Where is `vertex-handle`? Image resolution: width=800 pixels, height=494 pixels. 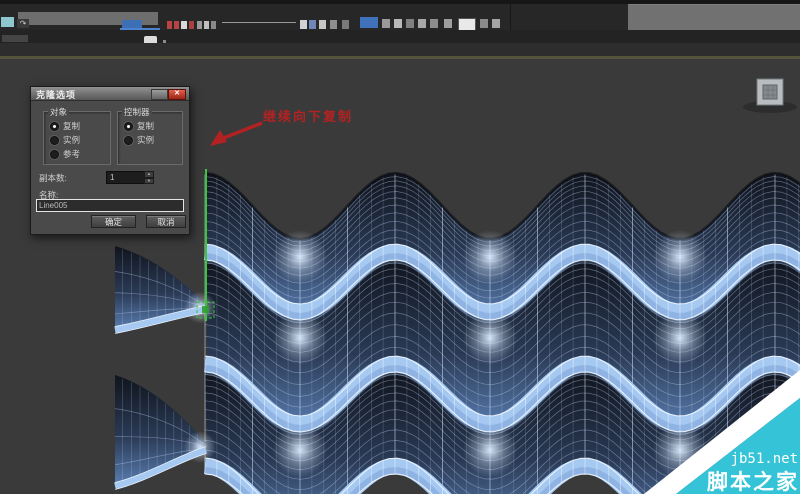
vertex-handle is located at coordinates (205, 309).